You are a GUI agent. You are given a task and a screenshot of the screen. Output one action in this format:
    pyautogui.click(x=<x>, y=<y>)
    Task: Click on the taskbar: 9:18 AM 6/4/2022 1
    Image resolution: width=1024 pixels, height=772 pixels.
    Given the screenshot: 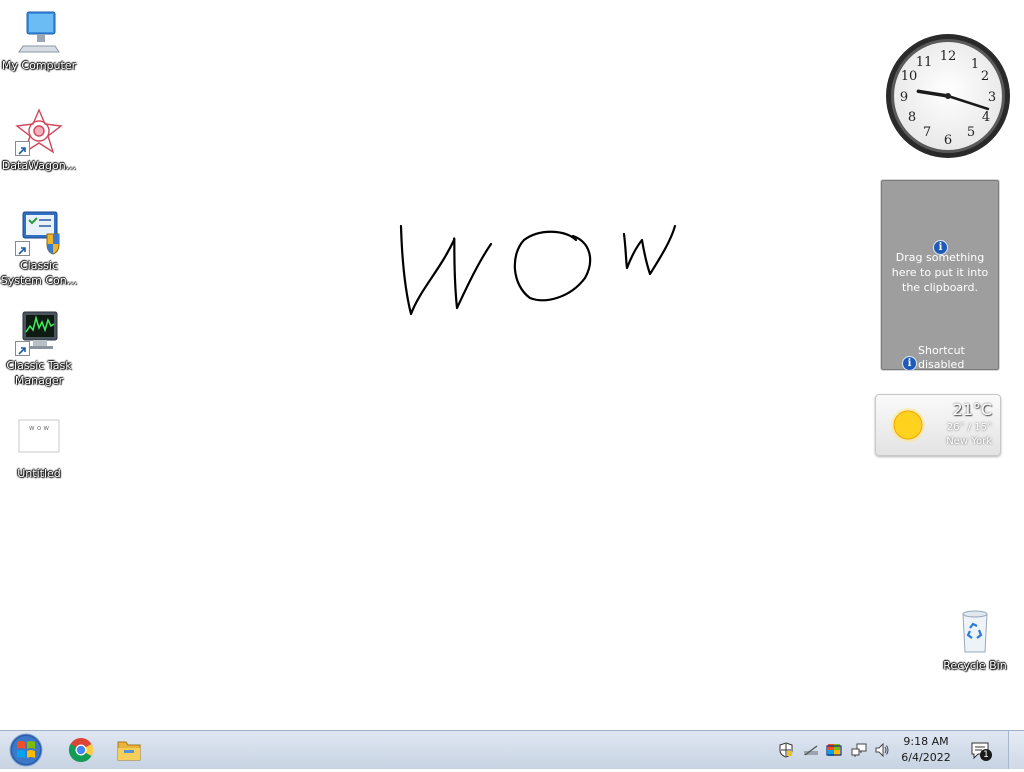 What is the action you would take?
    pyautogui.click(x=512, y=749)
    